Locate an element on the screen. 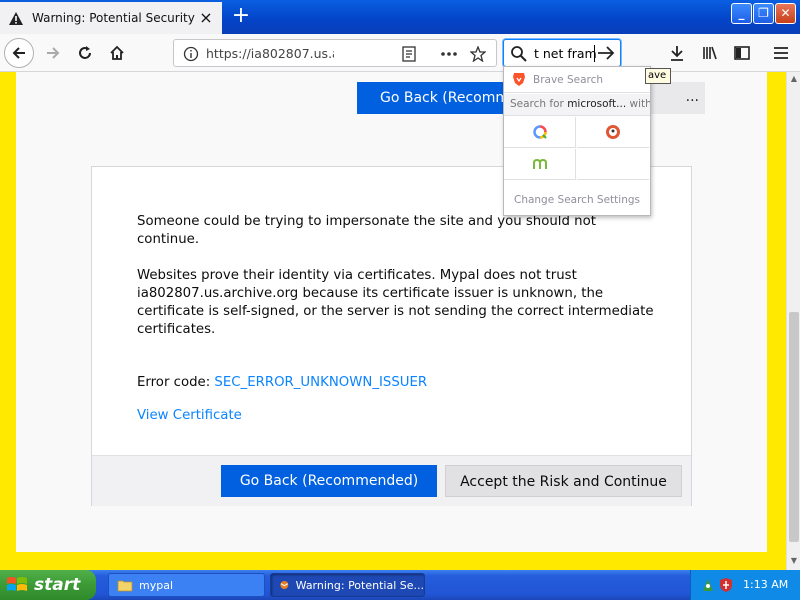 The image size is (800, 600). start-label: start is located at coordinates (57, 585).